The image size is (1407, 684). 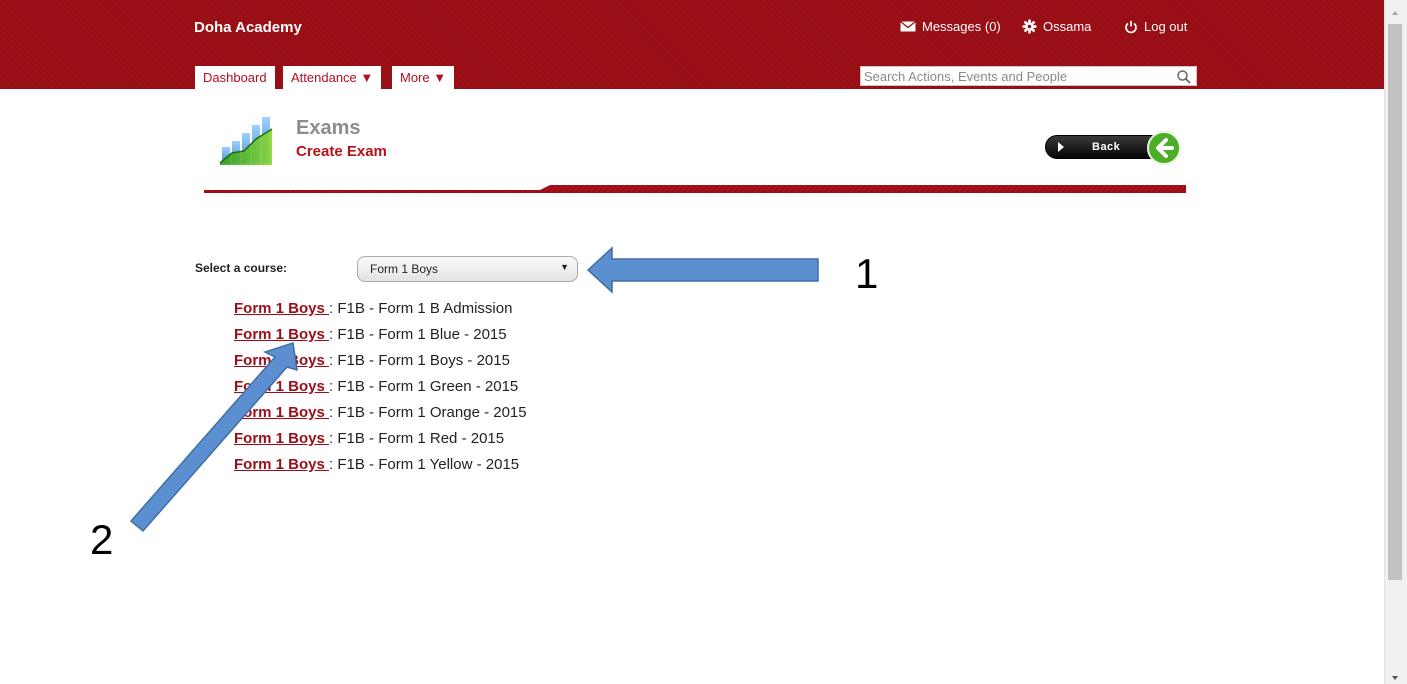 I want to click on annotation-number-1: 1, so click(x=867, y=273).